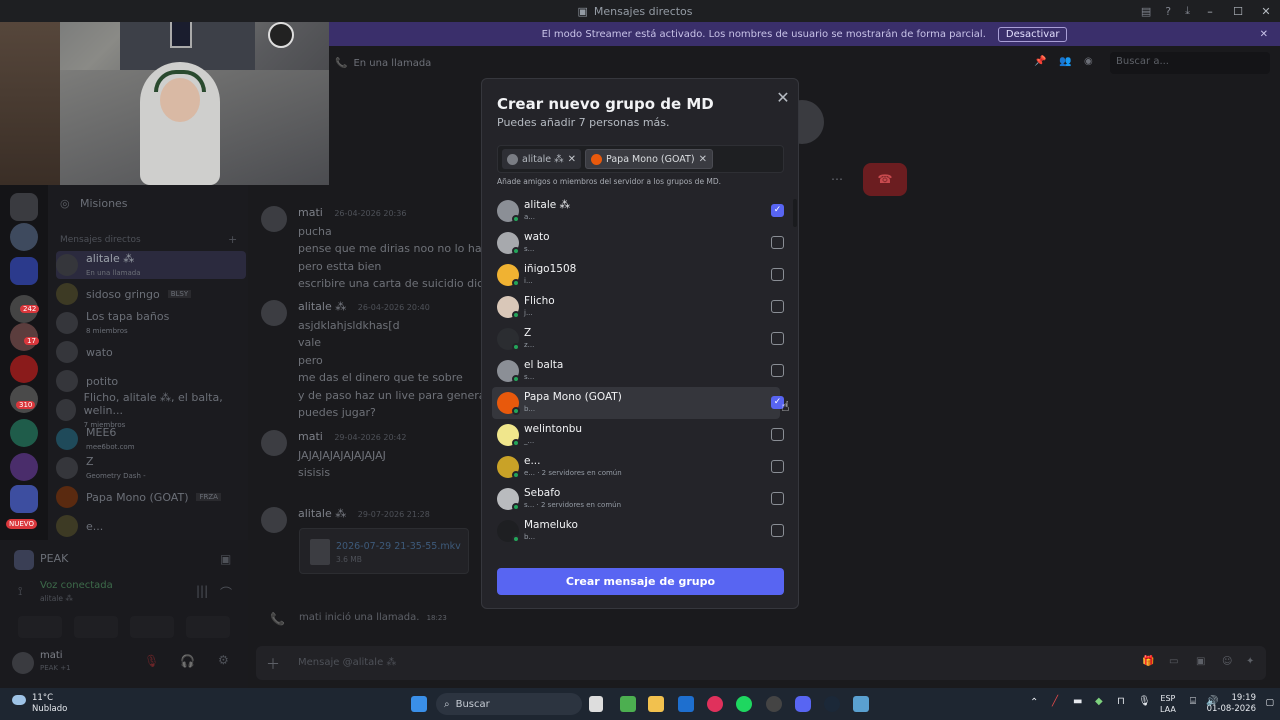  What do you see at coordinates (24, 207) in the screenshot?
I see `home-icon` at bounding box center [24, 207].